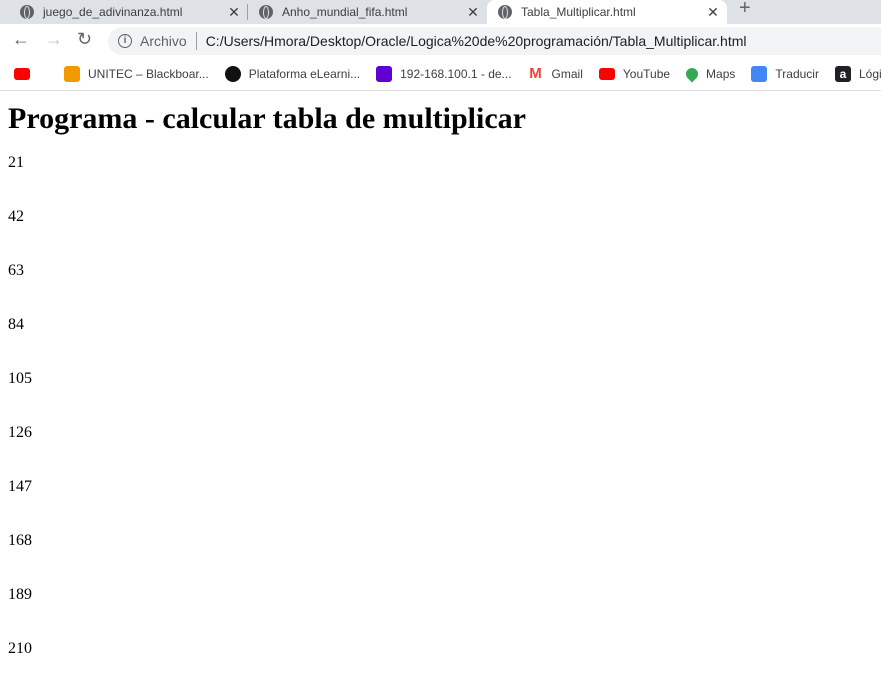 This screenshot has height=694, width=881. Describe the element at coordinates (869, 74) in the screenshot. I see `bookmark-label: Lógica` at that location.